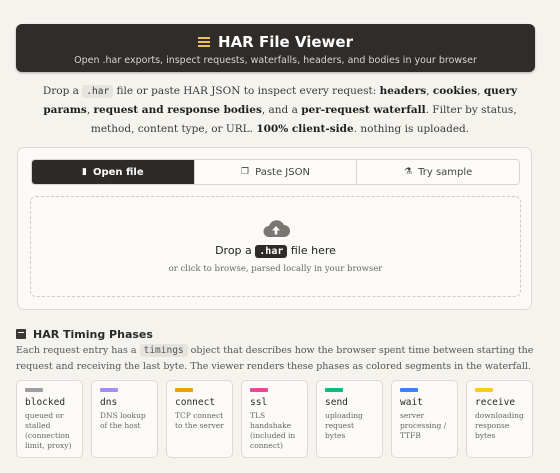 The image size is (560, 473). I want to click on input-mode-tabs: ▮ Open file ❐ Paste JSON ⚗ Try sample, so click(275, 172).